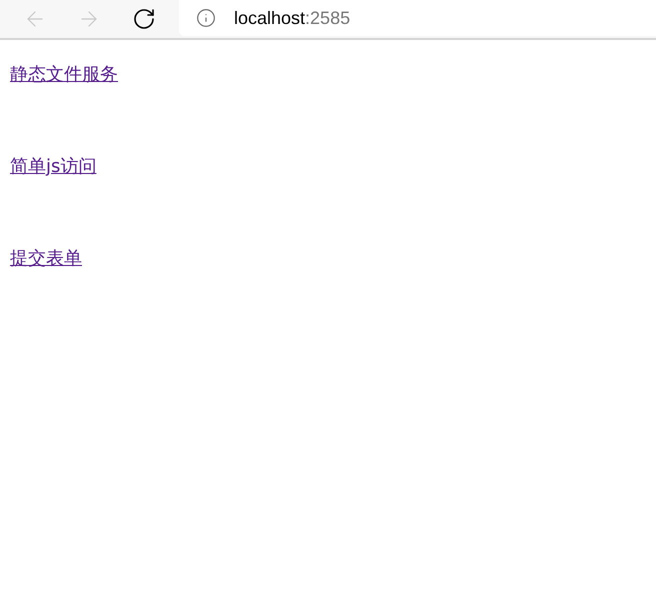 Image resolution: width=656 pixels, height=589 pixels. Describe the element at coordinates (292, 18) in the screenshot. I see `url-text: localhost:2585` at that location.